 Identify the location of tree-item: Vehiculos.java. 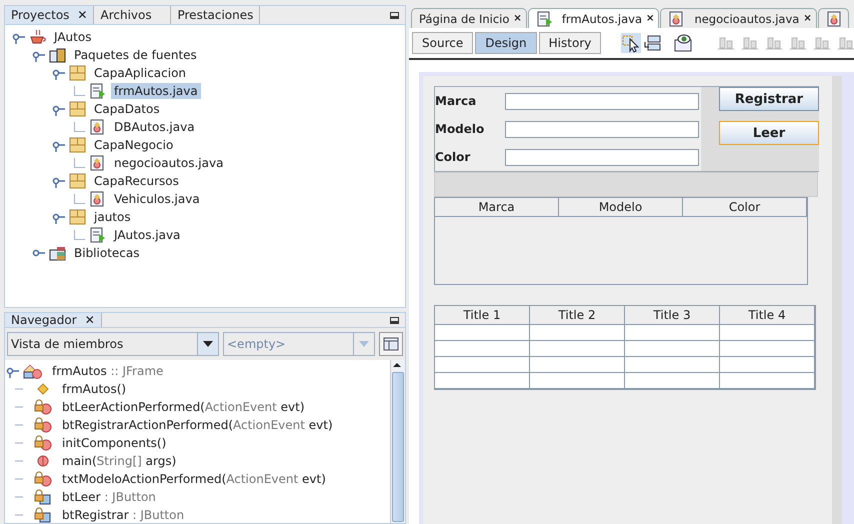
(157, 199).